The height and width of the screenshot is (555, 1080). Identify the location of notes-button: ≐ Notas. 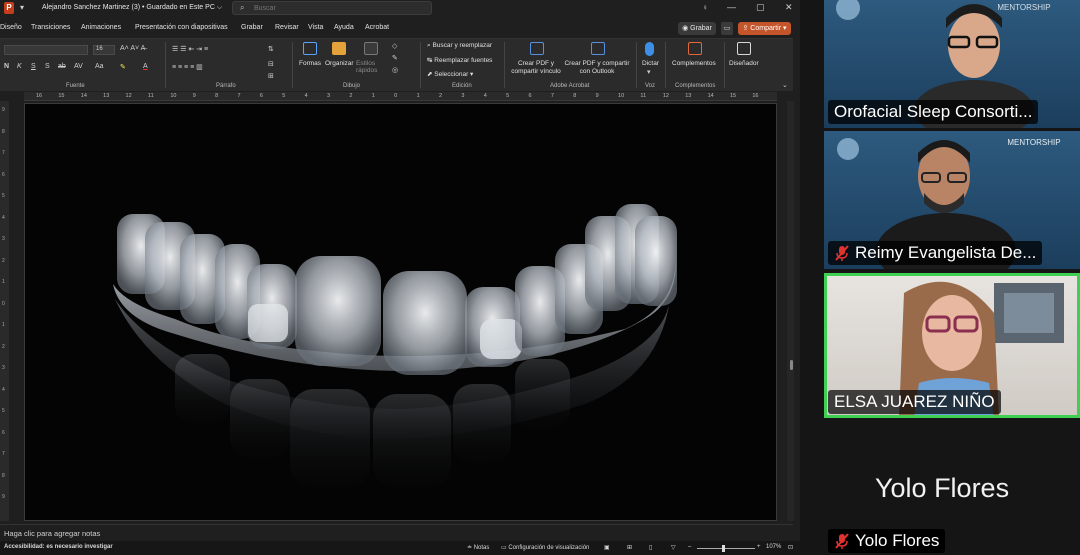
(478, 547).